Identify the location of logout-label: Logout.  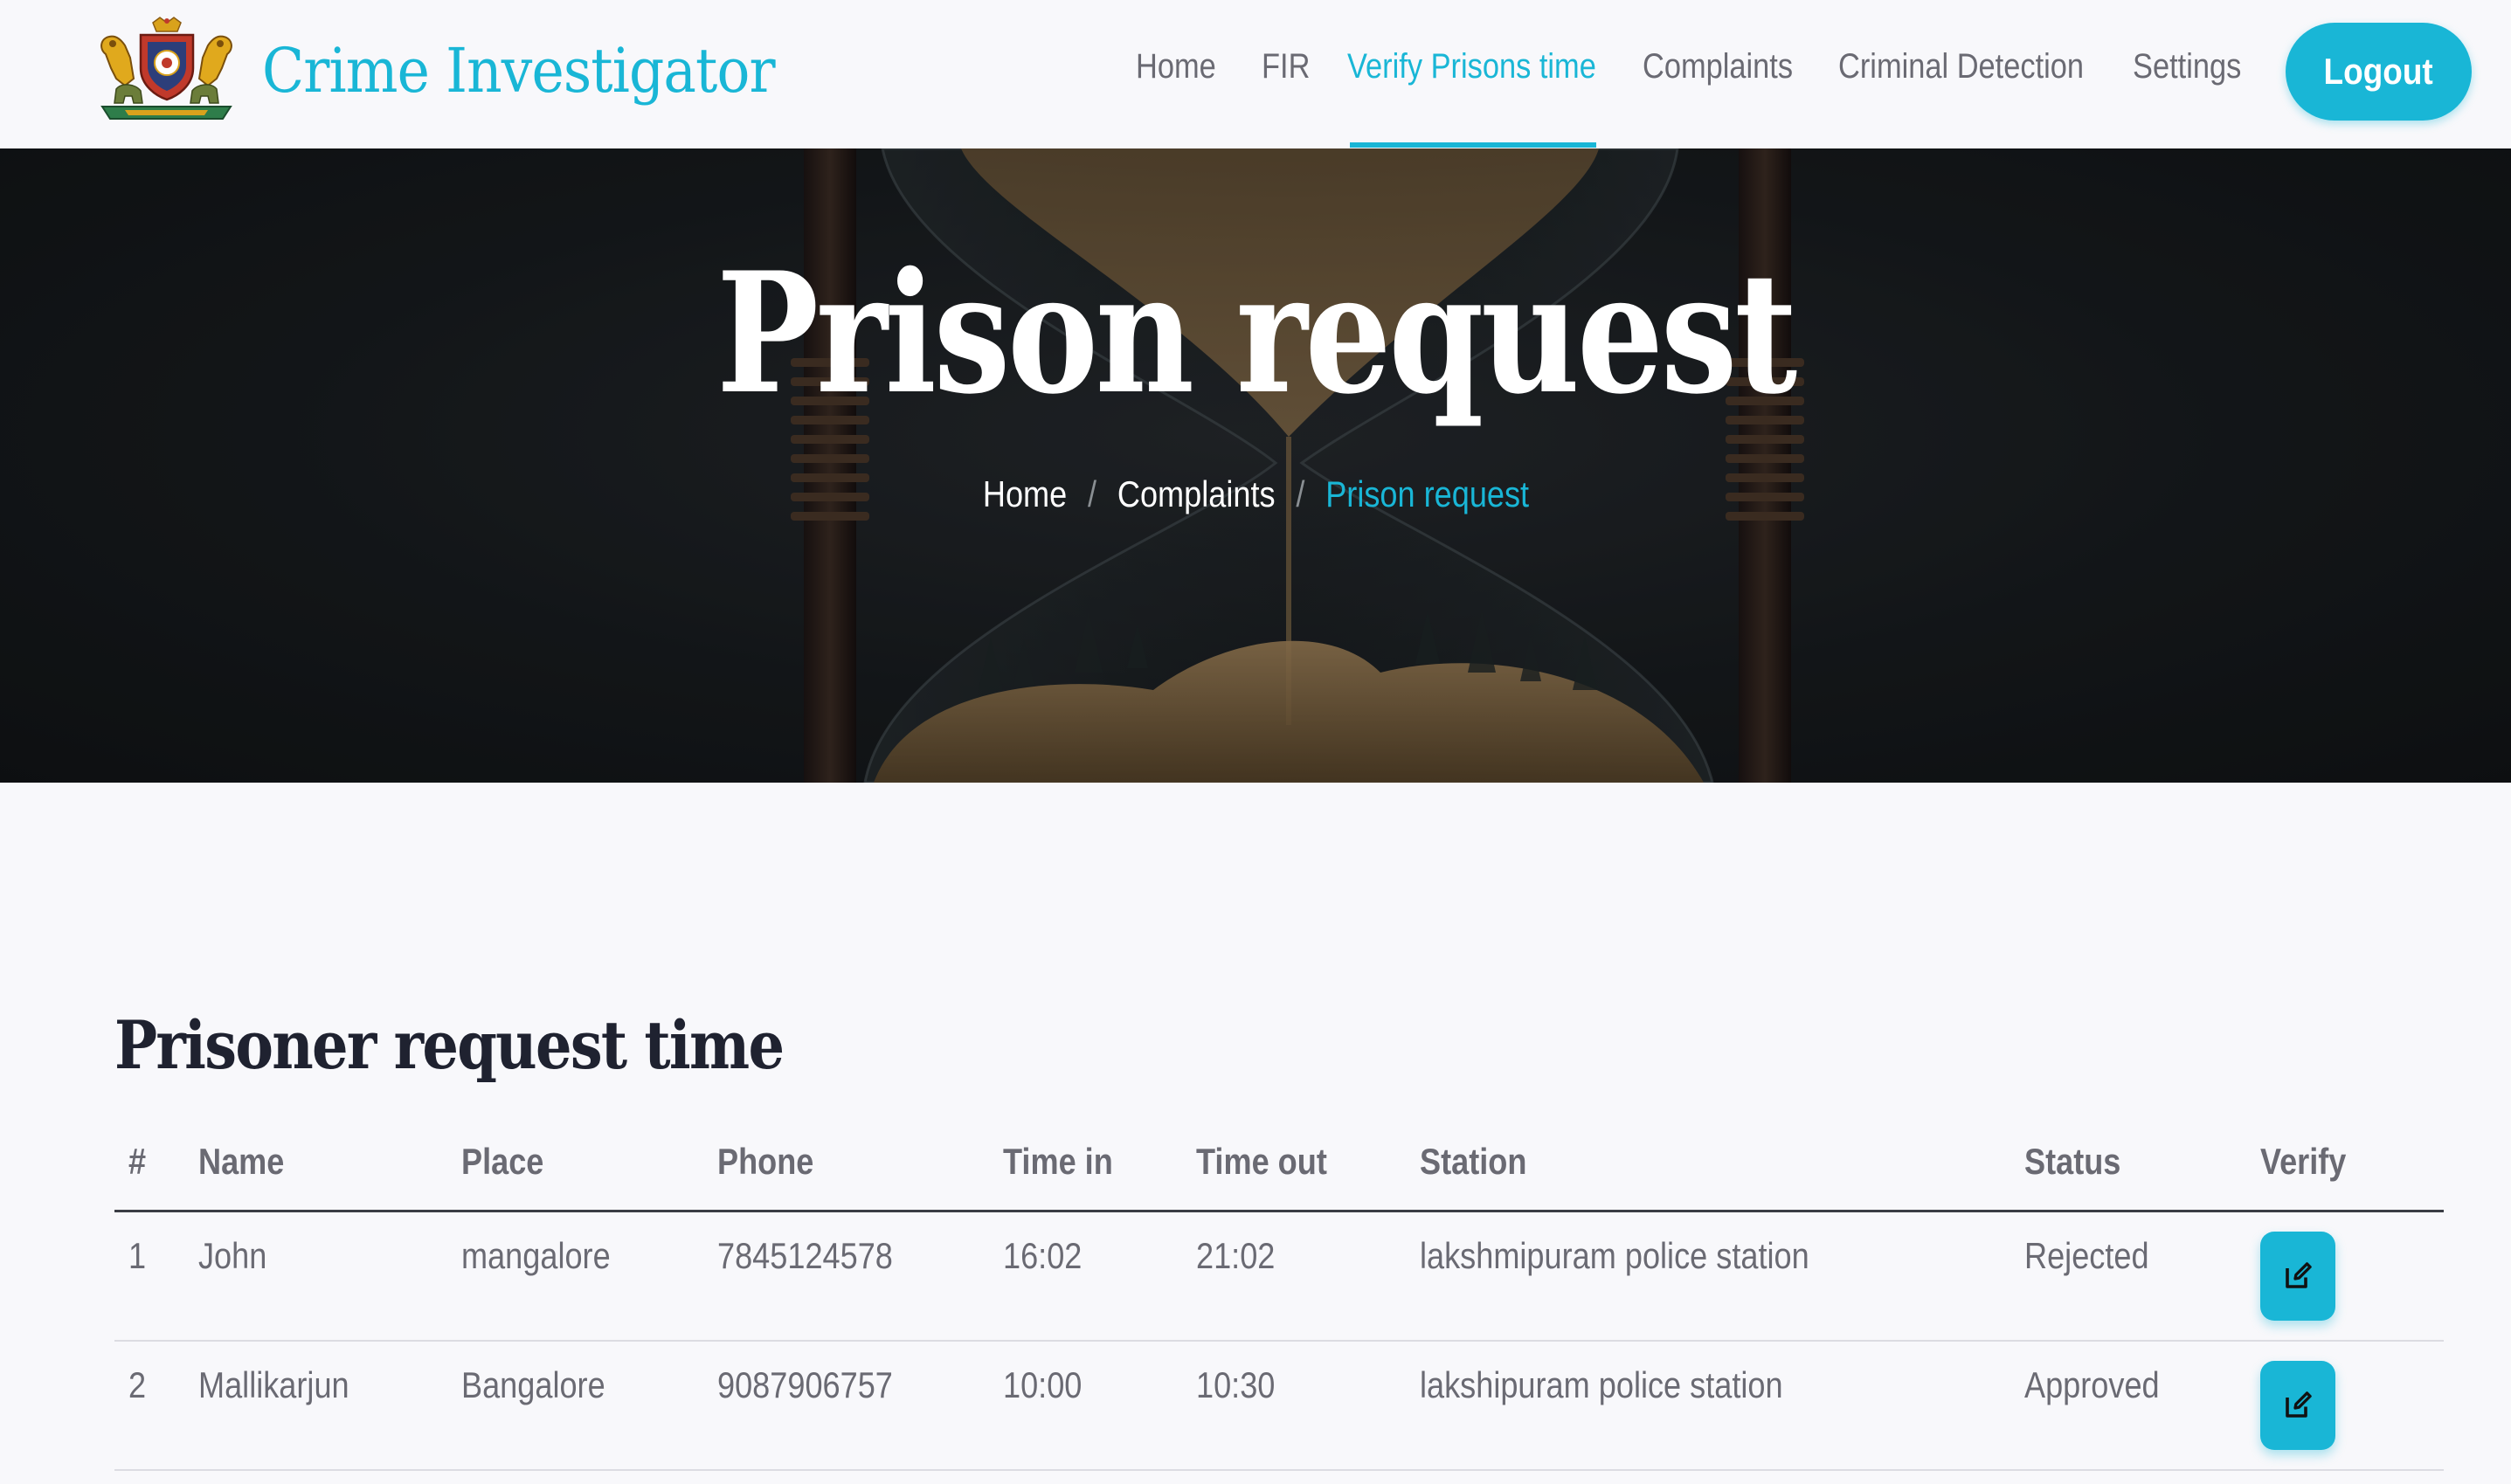
(2379, 71).